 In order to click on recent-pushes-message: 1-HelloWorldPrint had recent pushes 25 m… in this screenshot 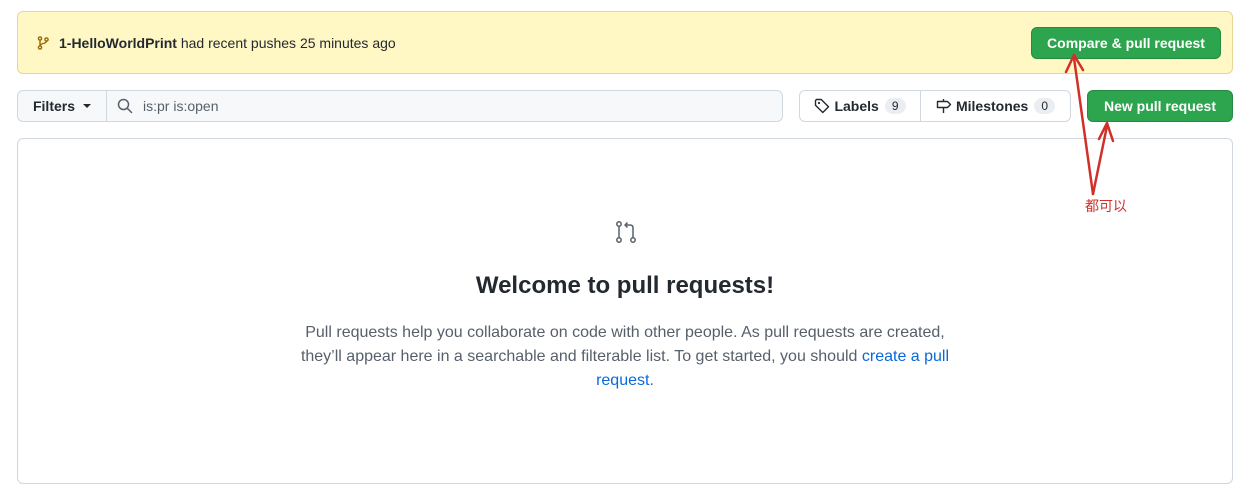, I will do `click(227, 43)`.